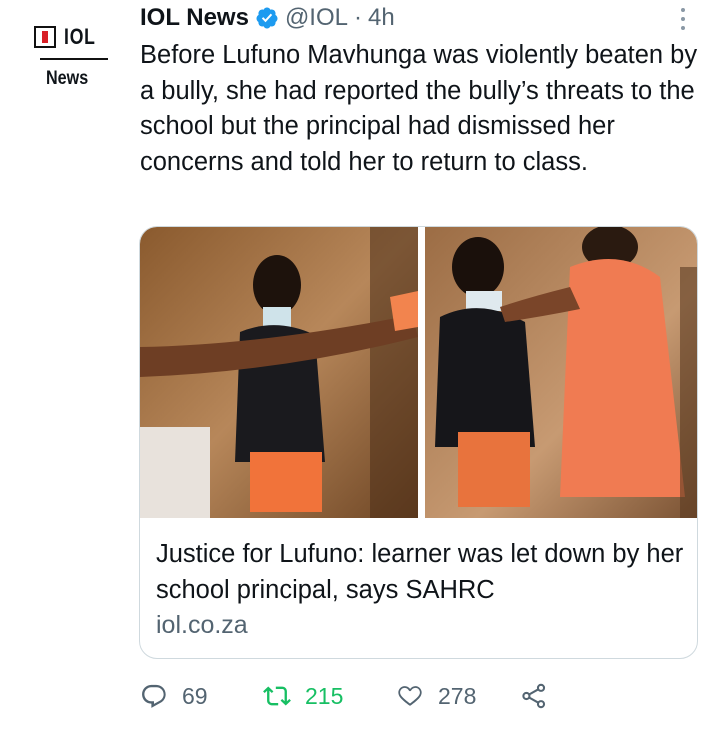 This screenshot has width=720, height=733. I want to click on logo-mark-icon, so click(45, 37).